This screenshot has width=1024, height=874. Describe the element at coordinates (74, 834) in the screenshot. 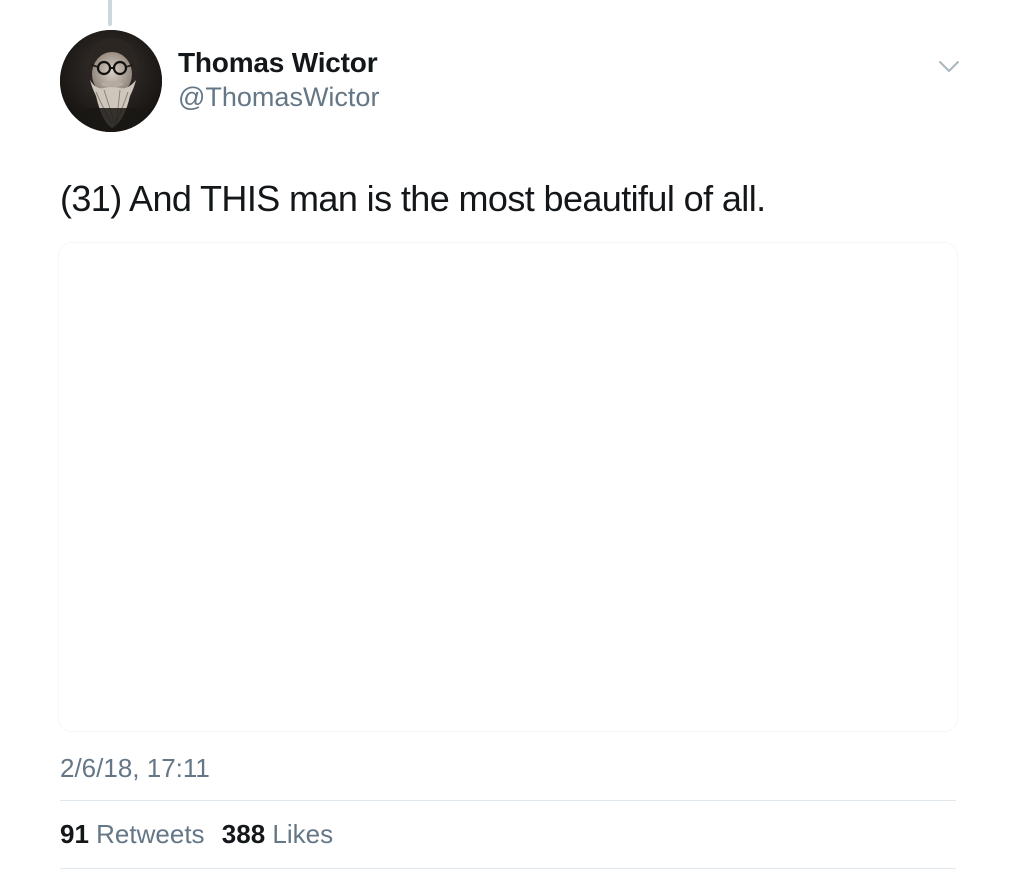

I see `retweets-count: 91` at that location.